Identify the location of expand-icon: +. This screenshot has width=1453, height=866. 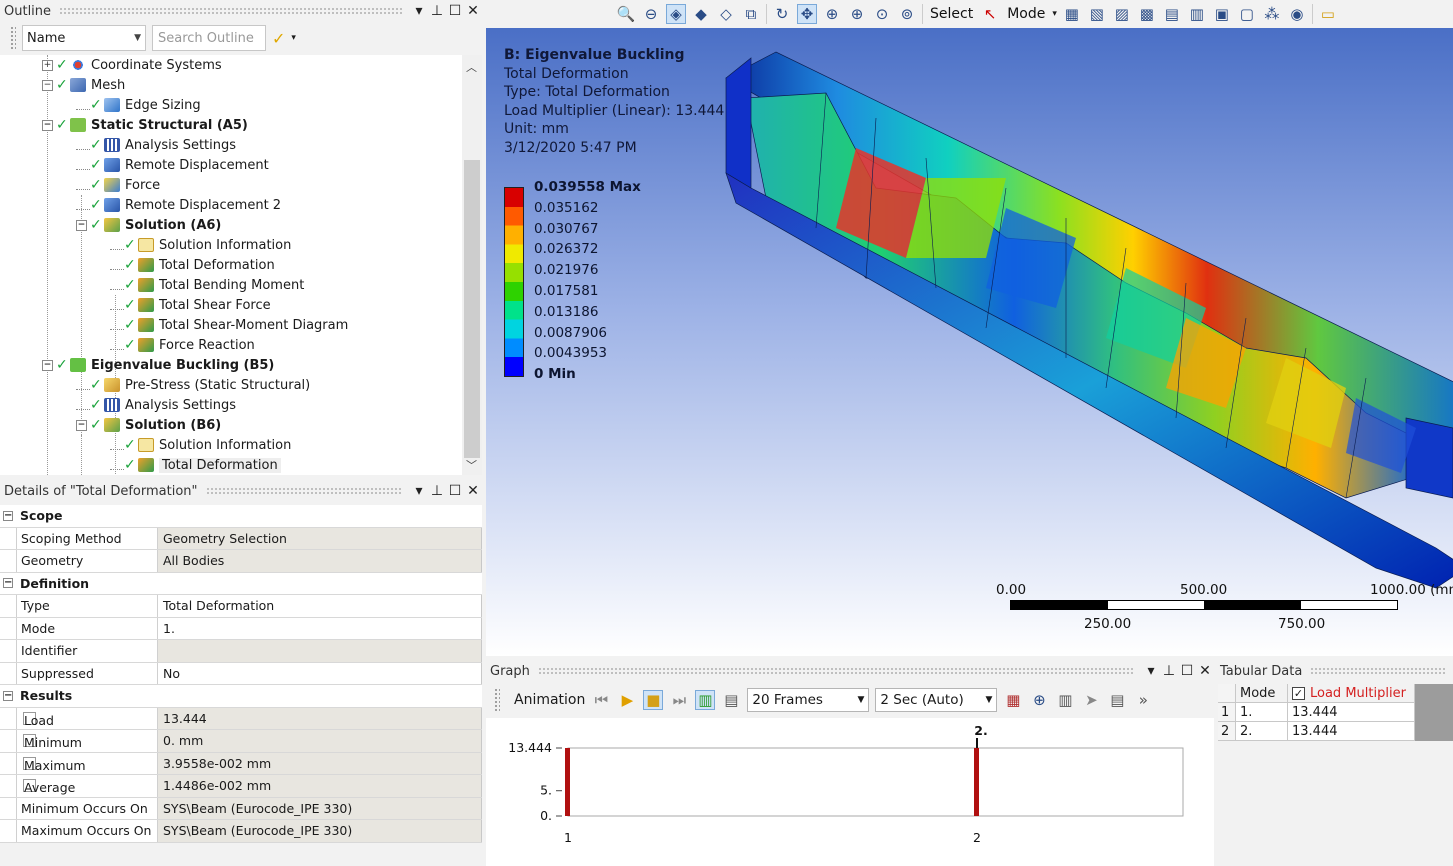
(47, 65).